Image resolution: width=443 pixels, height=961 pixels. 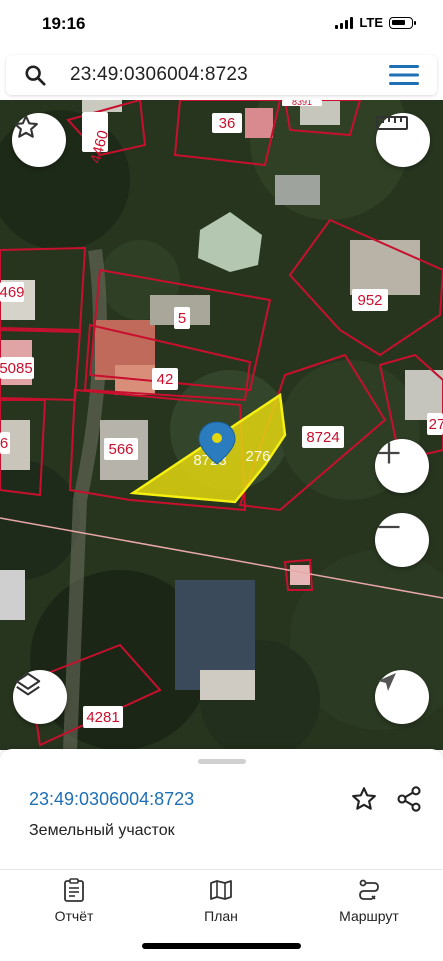 I want to click on my-location-button, so click(x=402, y=697).